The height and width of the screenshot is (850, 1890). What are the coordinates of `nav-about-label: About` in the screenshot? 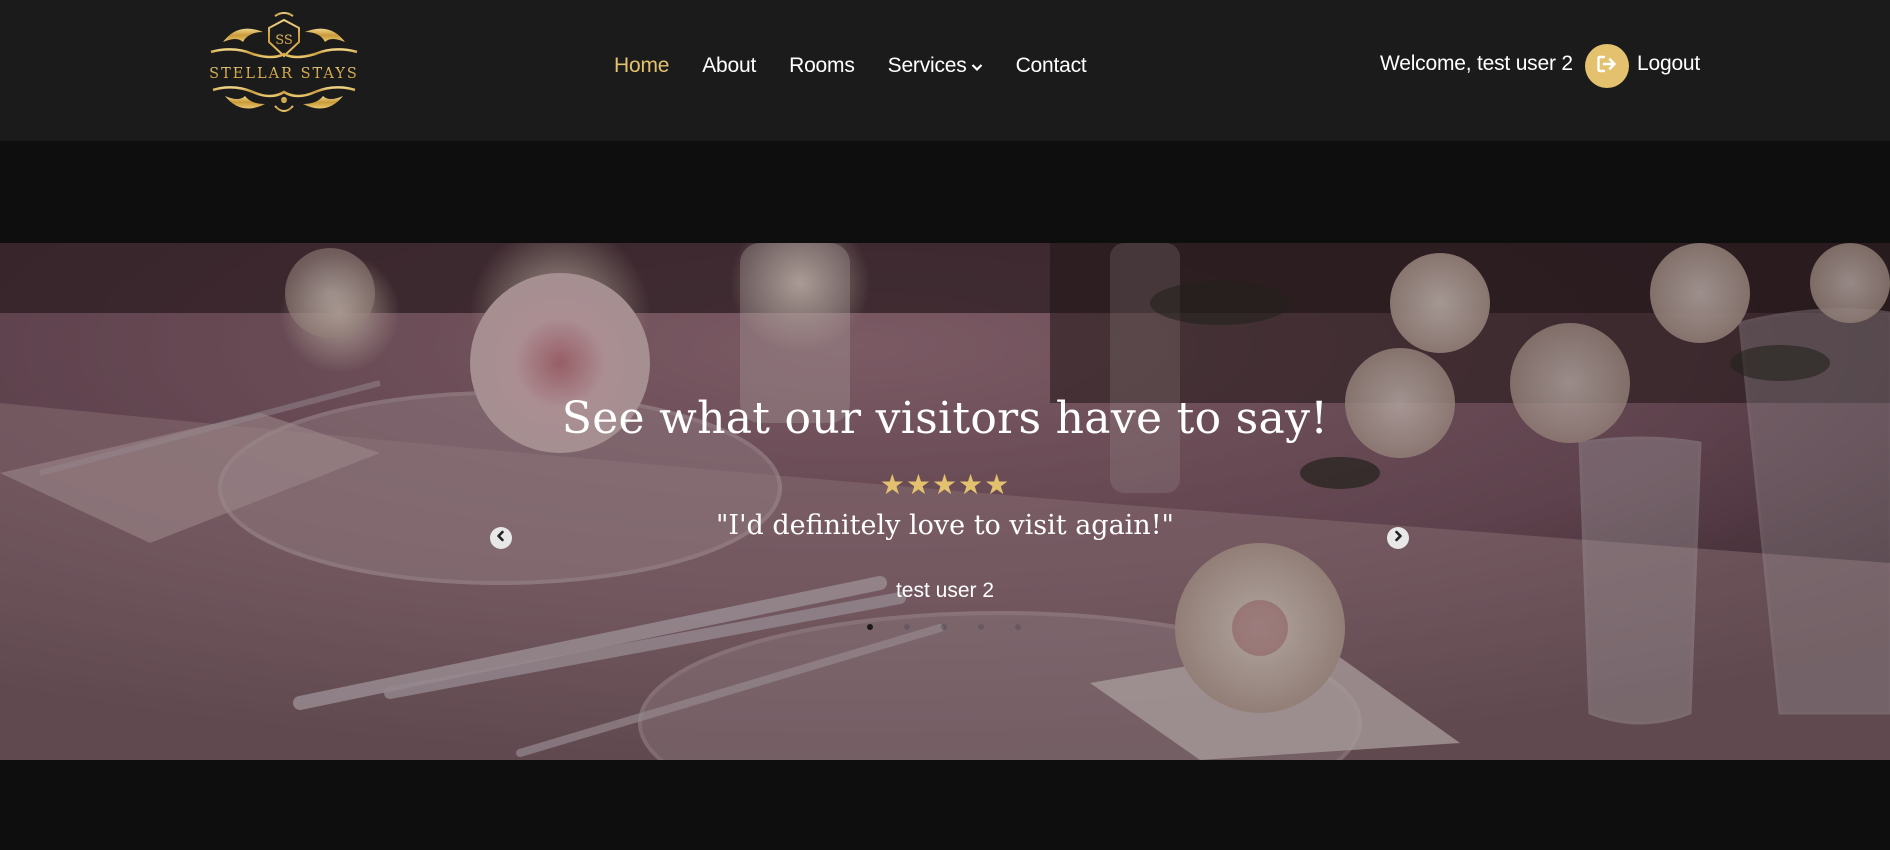 It's located at (729, 65).